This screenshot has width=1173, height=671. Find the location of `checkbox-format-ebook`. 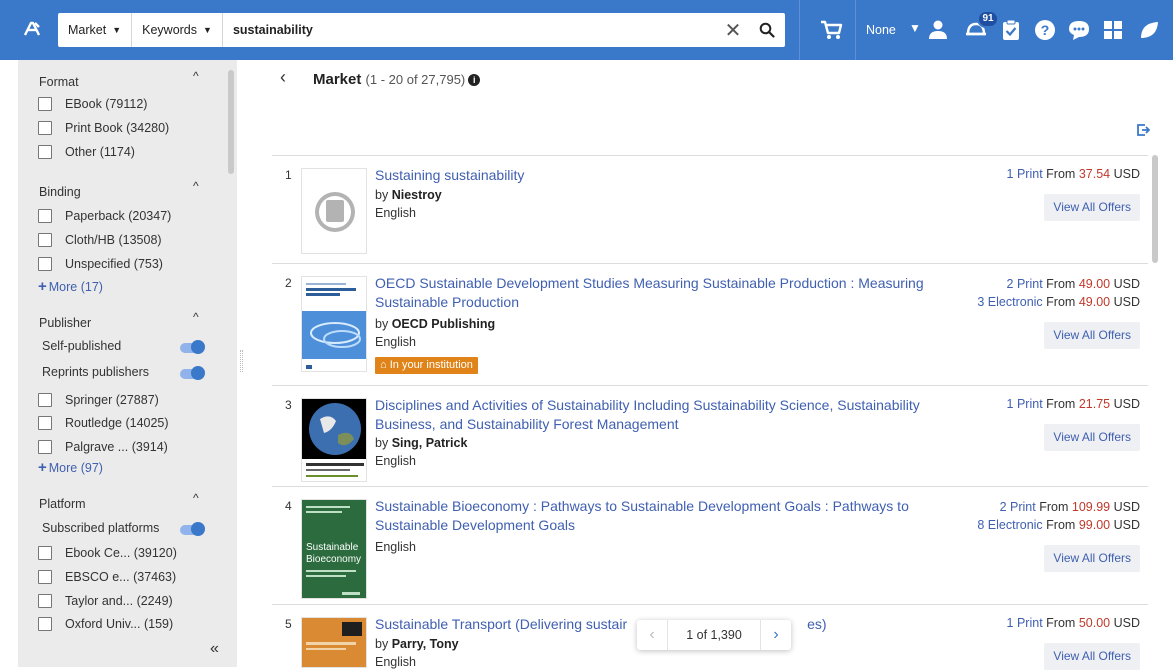

checkbox-format-ebook is located at coordinates (45, 104).